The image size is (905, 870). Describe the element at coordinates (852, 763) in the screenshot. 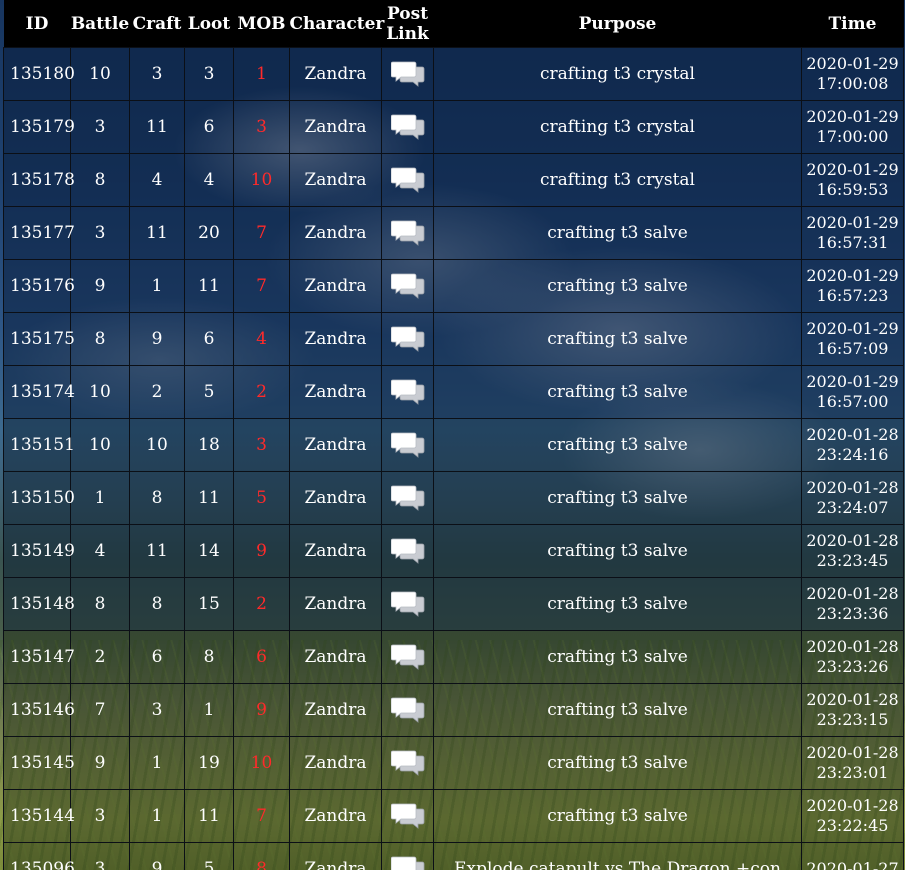

I see `cell-time: 2020-01-28 23:23:01` at that location.